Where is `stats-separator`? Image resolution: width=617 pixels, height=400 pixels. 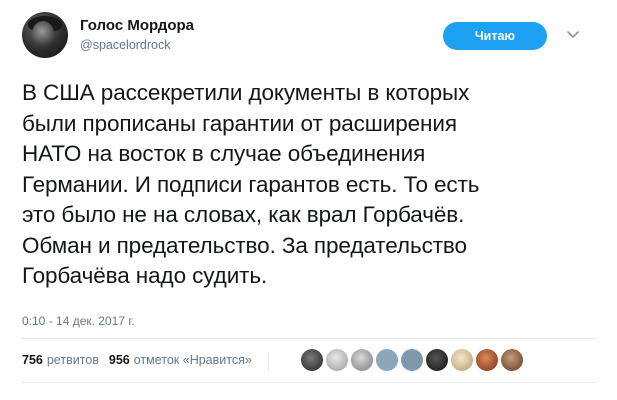
stats-separator is located at coordinates (268, 362).